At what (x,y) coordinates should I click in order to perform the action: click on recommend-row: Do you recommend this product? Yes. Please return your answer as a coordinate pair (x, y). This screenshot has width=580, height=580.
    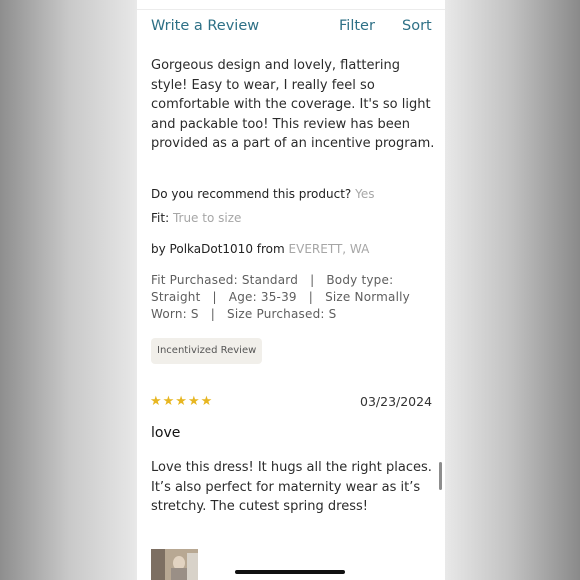
    Looking at the image, I should click on (263, 194).